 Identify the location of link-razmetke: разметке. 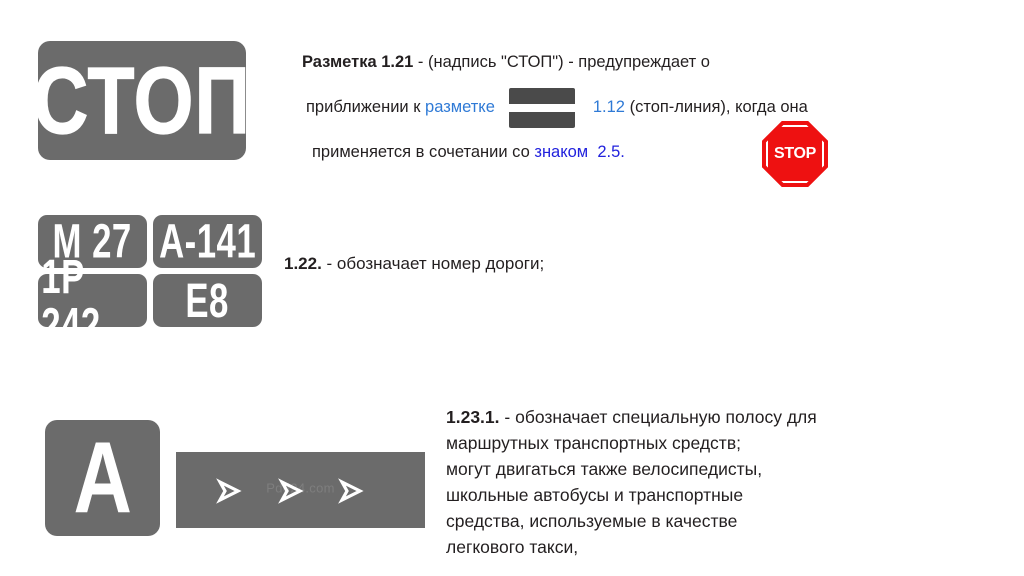
(460, 107).